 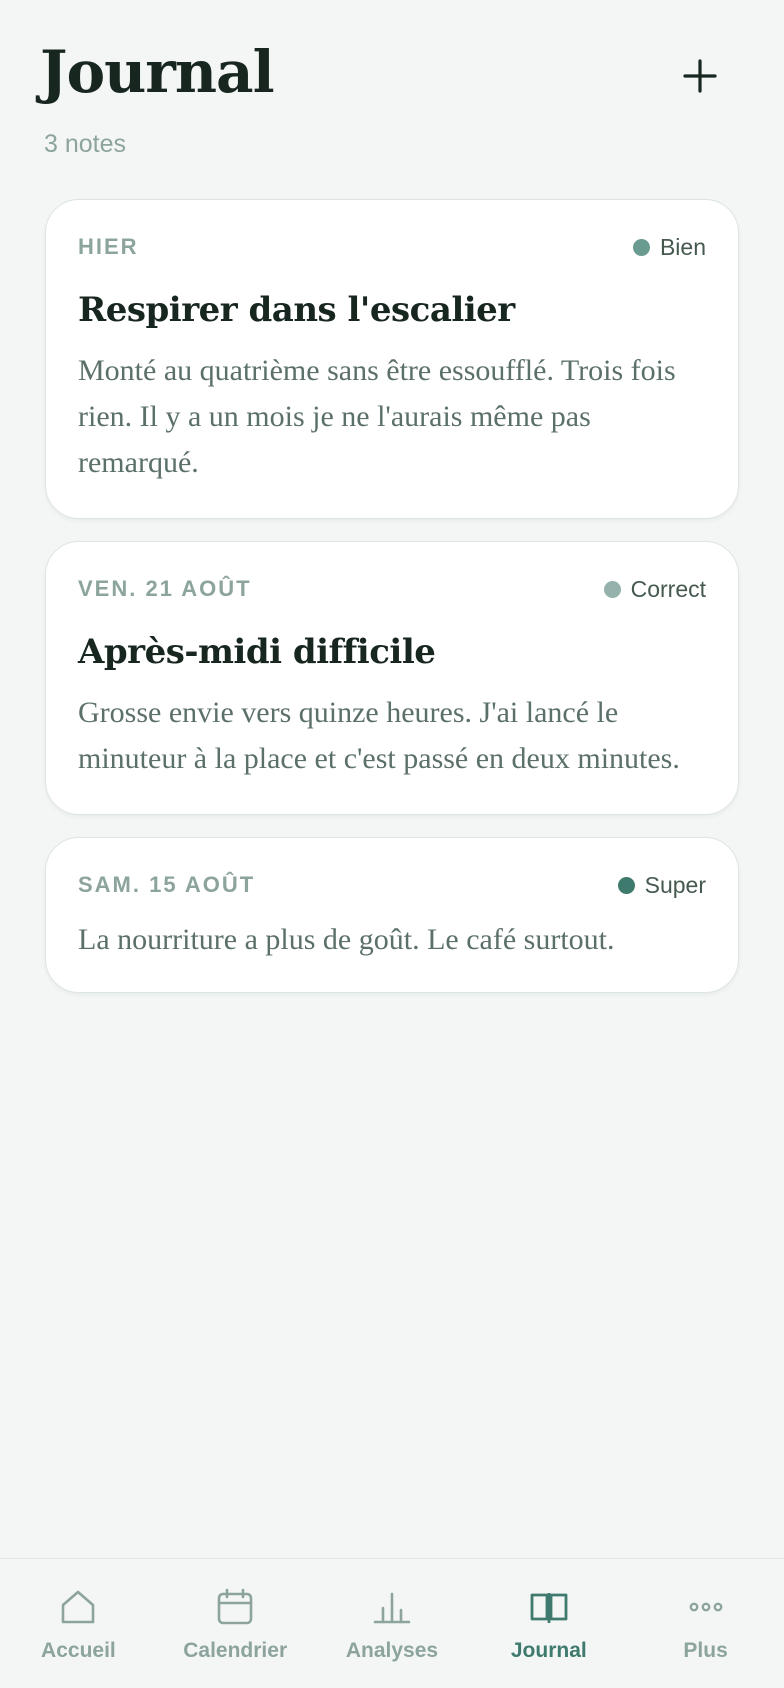 I want to click on entry-meta: HIER Bien, so click(x=392, y=247).